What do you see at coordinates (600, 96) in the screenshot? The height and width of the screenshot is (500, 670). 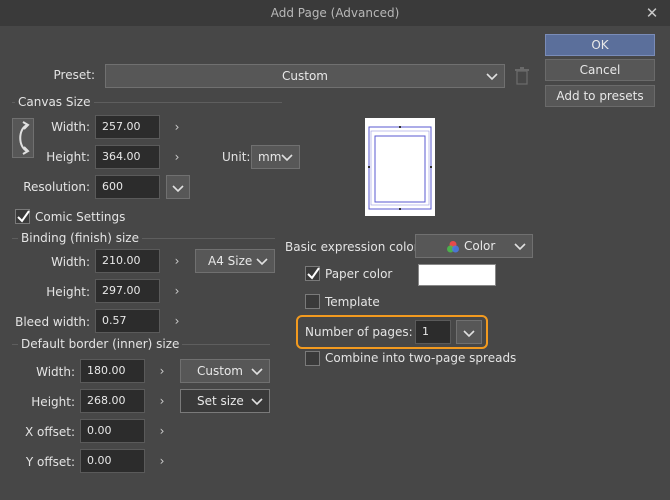 I see `add-to-presets-button: Add to presets` at bounding box center [600, 96].